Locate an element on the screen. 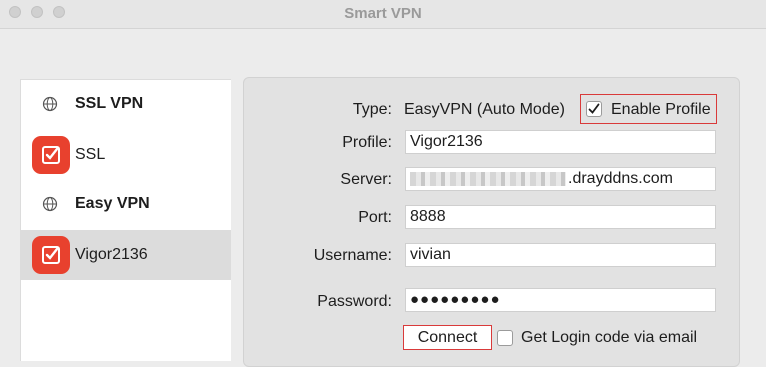  checkmark-icon is located at coordinates (594, 108).